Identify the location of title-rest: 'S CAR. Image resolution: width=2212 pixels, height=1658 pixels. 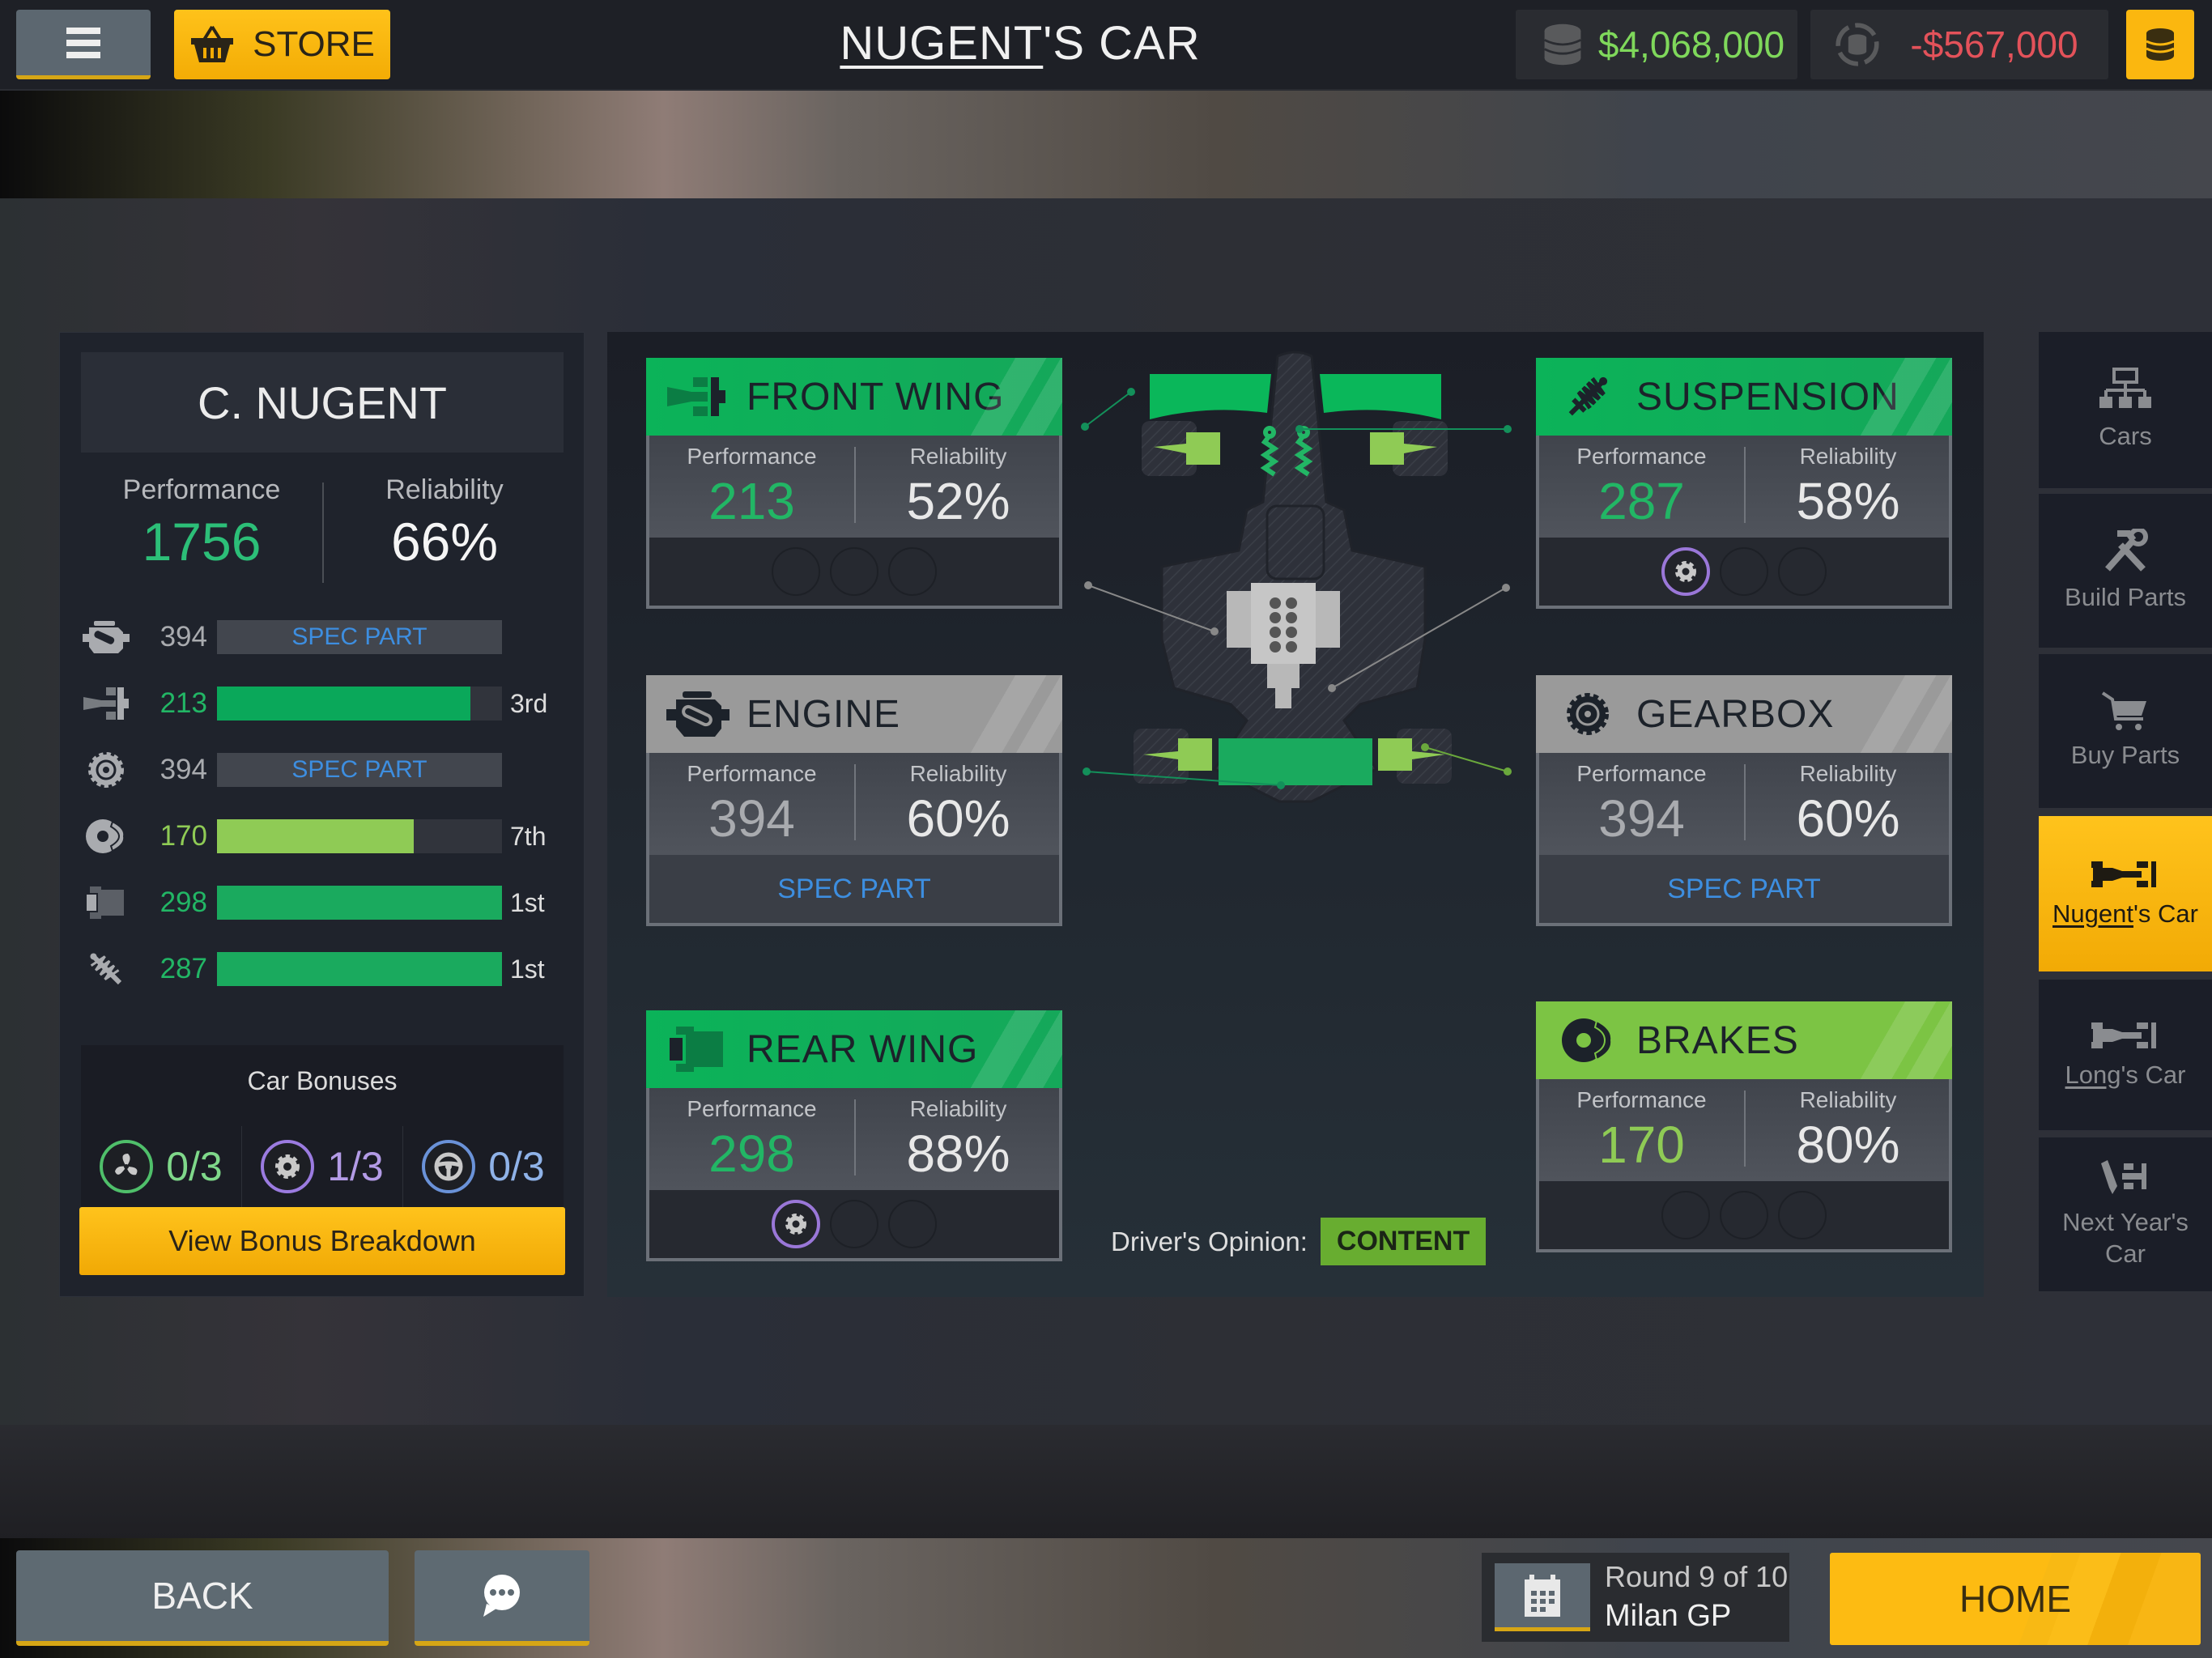
(1122, 43).